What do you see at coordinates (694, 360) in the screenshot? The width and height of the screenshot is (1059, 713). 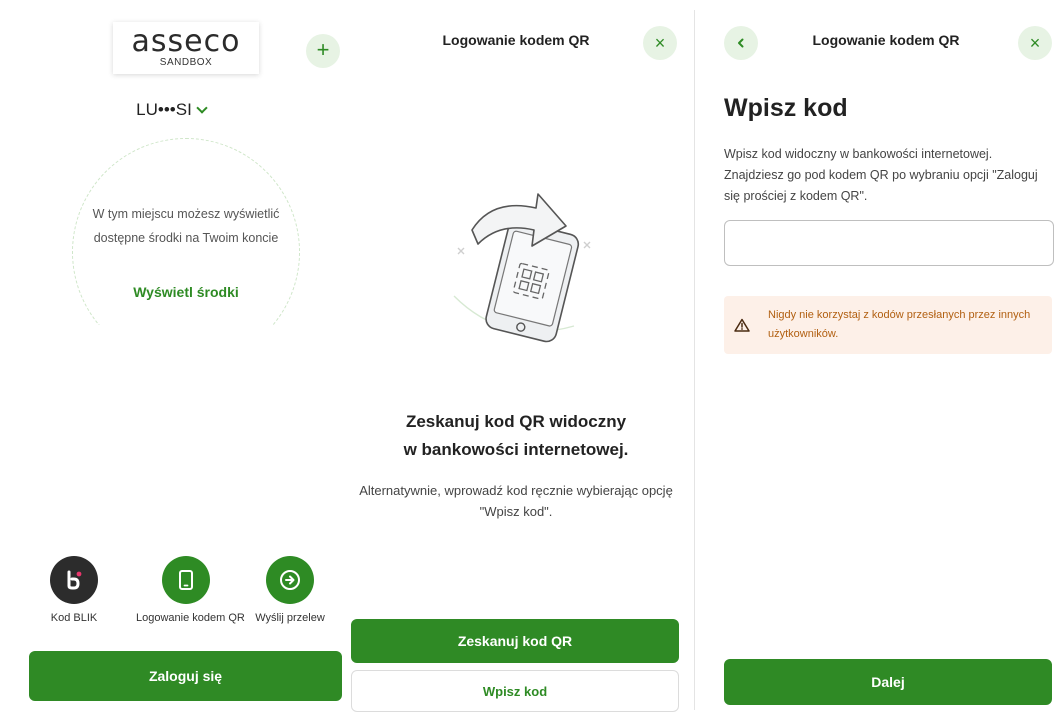 I see `panel-divider` at bounding box center [694, 360].